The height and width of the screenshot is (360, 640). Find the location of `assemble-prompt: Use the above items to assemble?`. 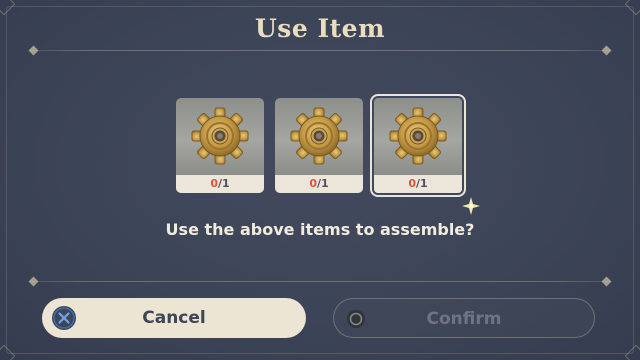

assemble-prompt: Use the above items to assemble? is located at coordinates (320, 229).